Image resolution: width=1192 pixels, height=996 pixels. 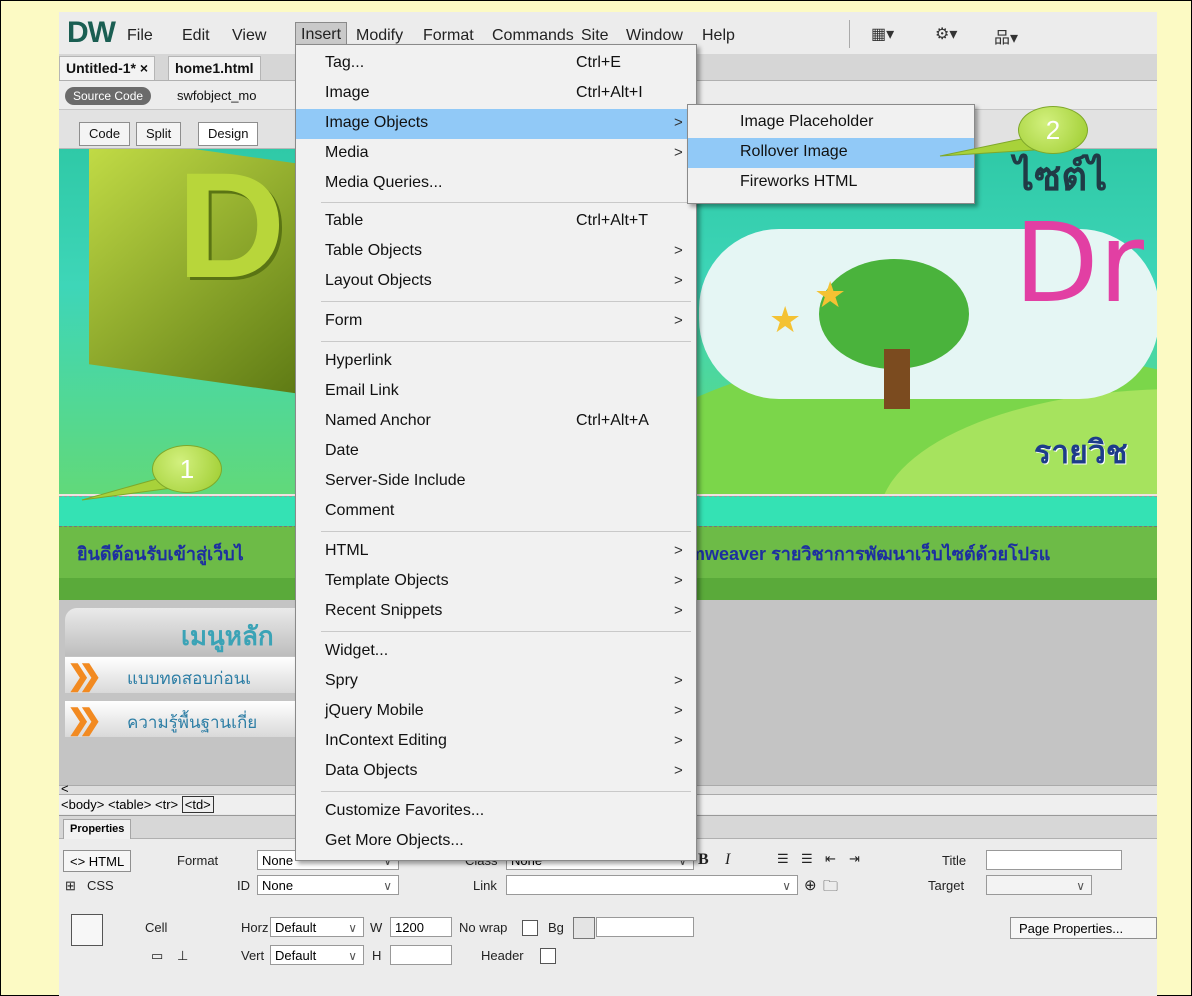 I want to click on html-mode-button: <> HTML, so click(x=97, y=861).